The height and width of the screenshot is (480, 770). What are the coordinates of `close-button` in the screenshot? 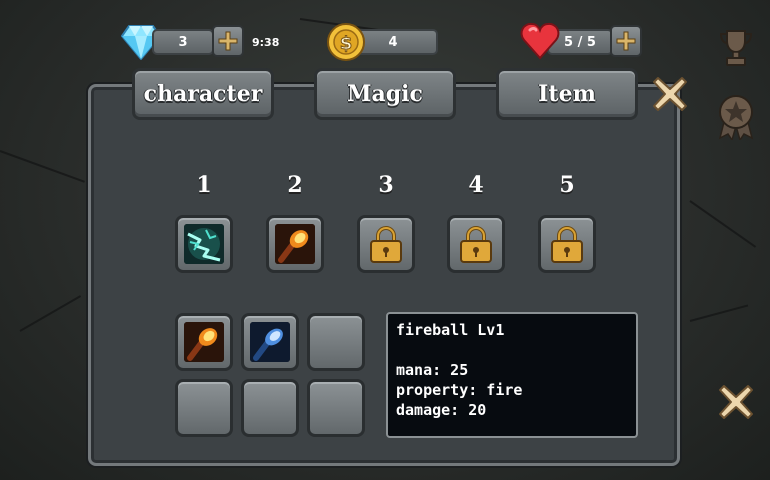 It's located at (736, 404).